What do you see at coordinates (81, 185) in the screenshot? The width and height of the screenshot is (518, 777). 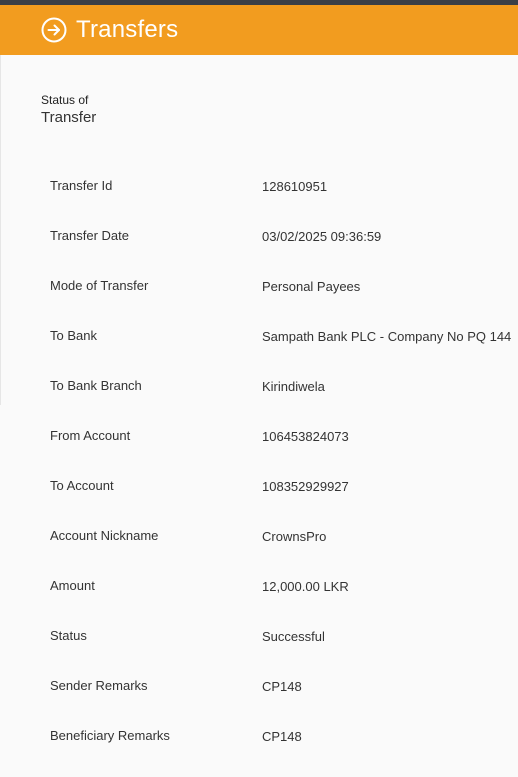 I see `detail-label: Transfer Id` at bounding box center [81, 185].